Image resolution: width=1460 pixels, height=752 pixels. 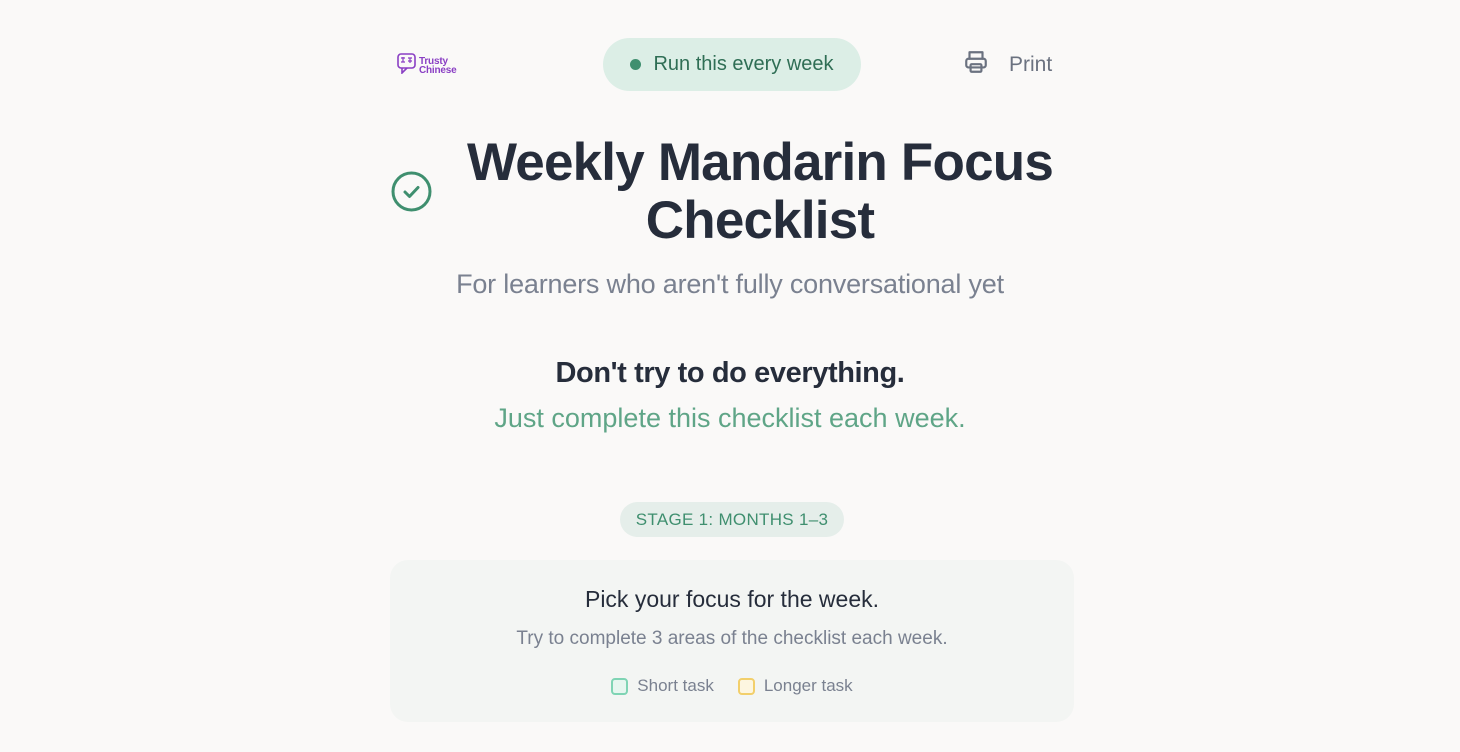 What do you see at coordinates (730, 373) in the screenshot?
I see `lead-text: Don't try to do everything.` at bounding box center [730, 373].